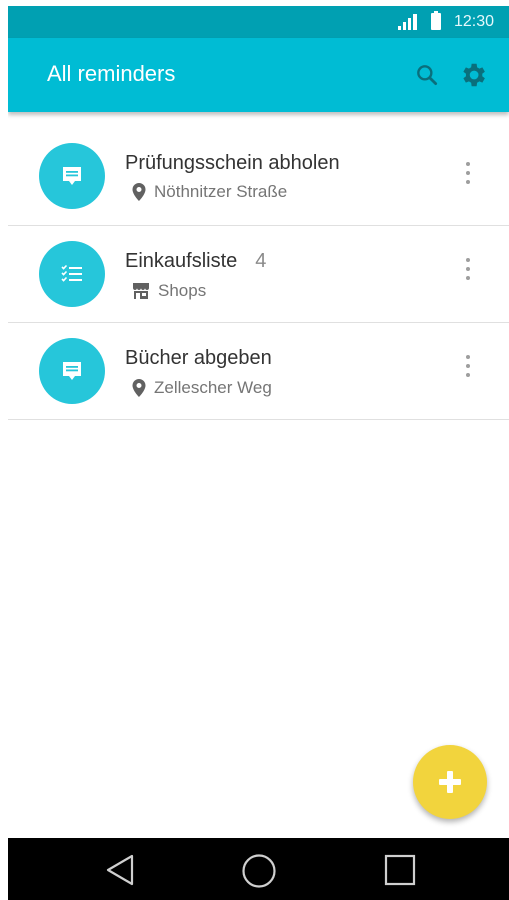  I want to click on store-icon, so click(141, 291).